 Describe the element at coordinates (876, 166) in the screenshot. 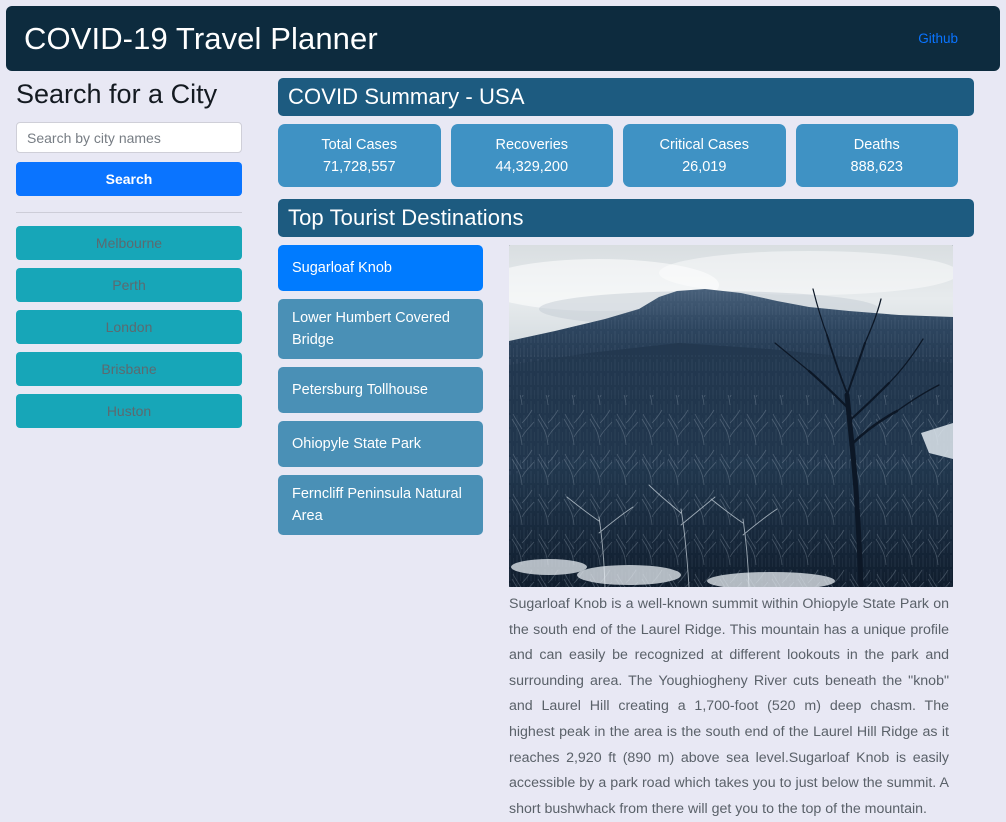

I see `stat-value: 888,623` at that location.